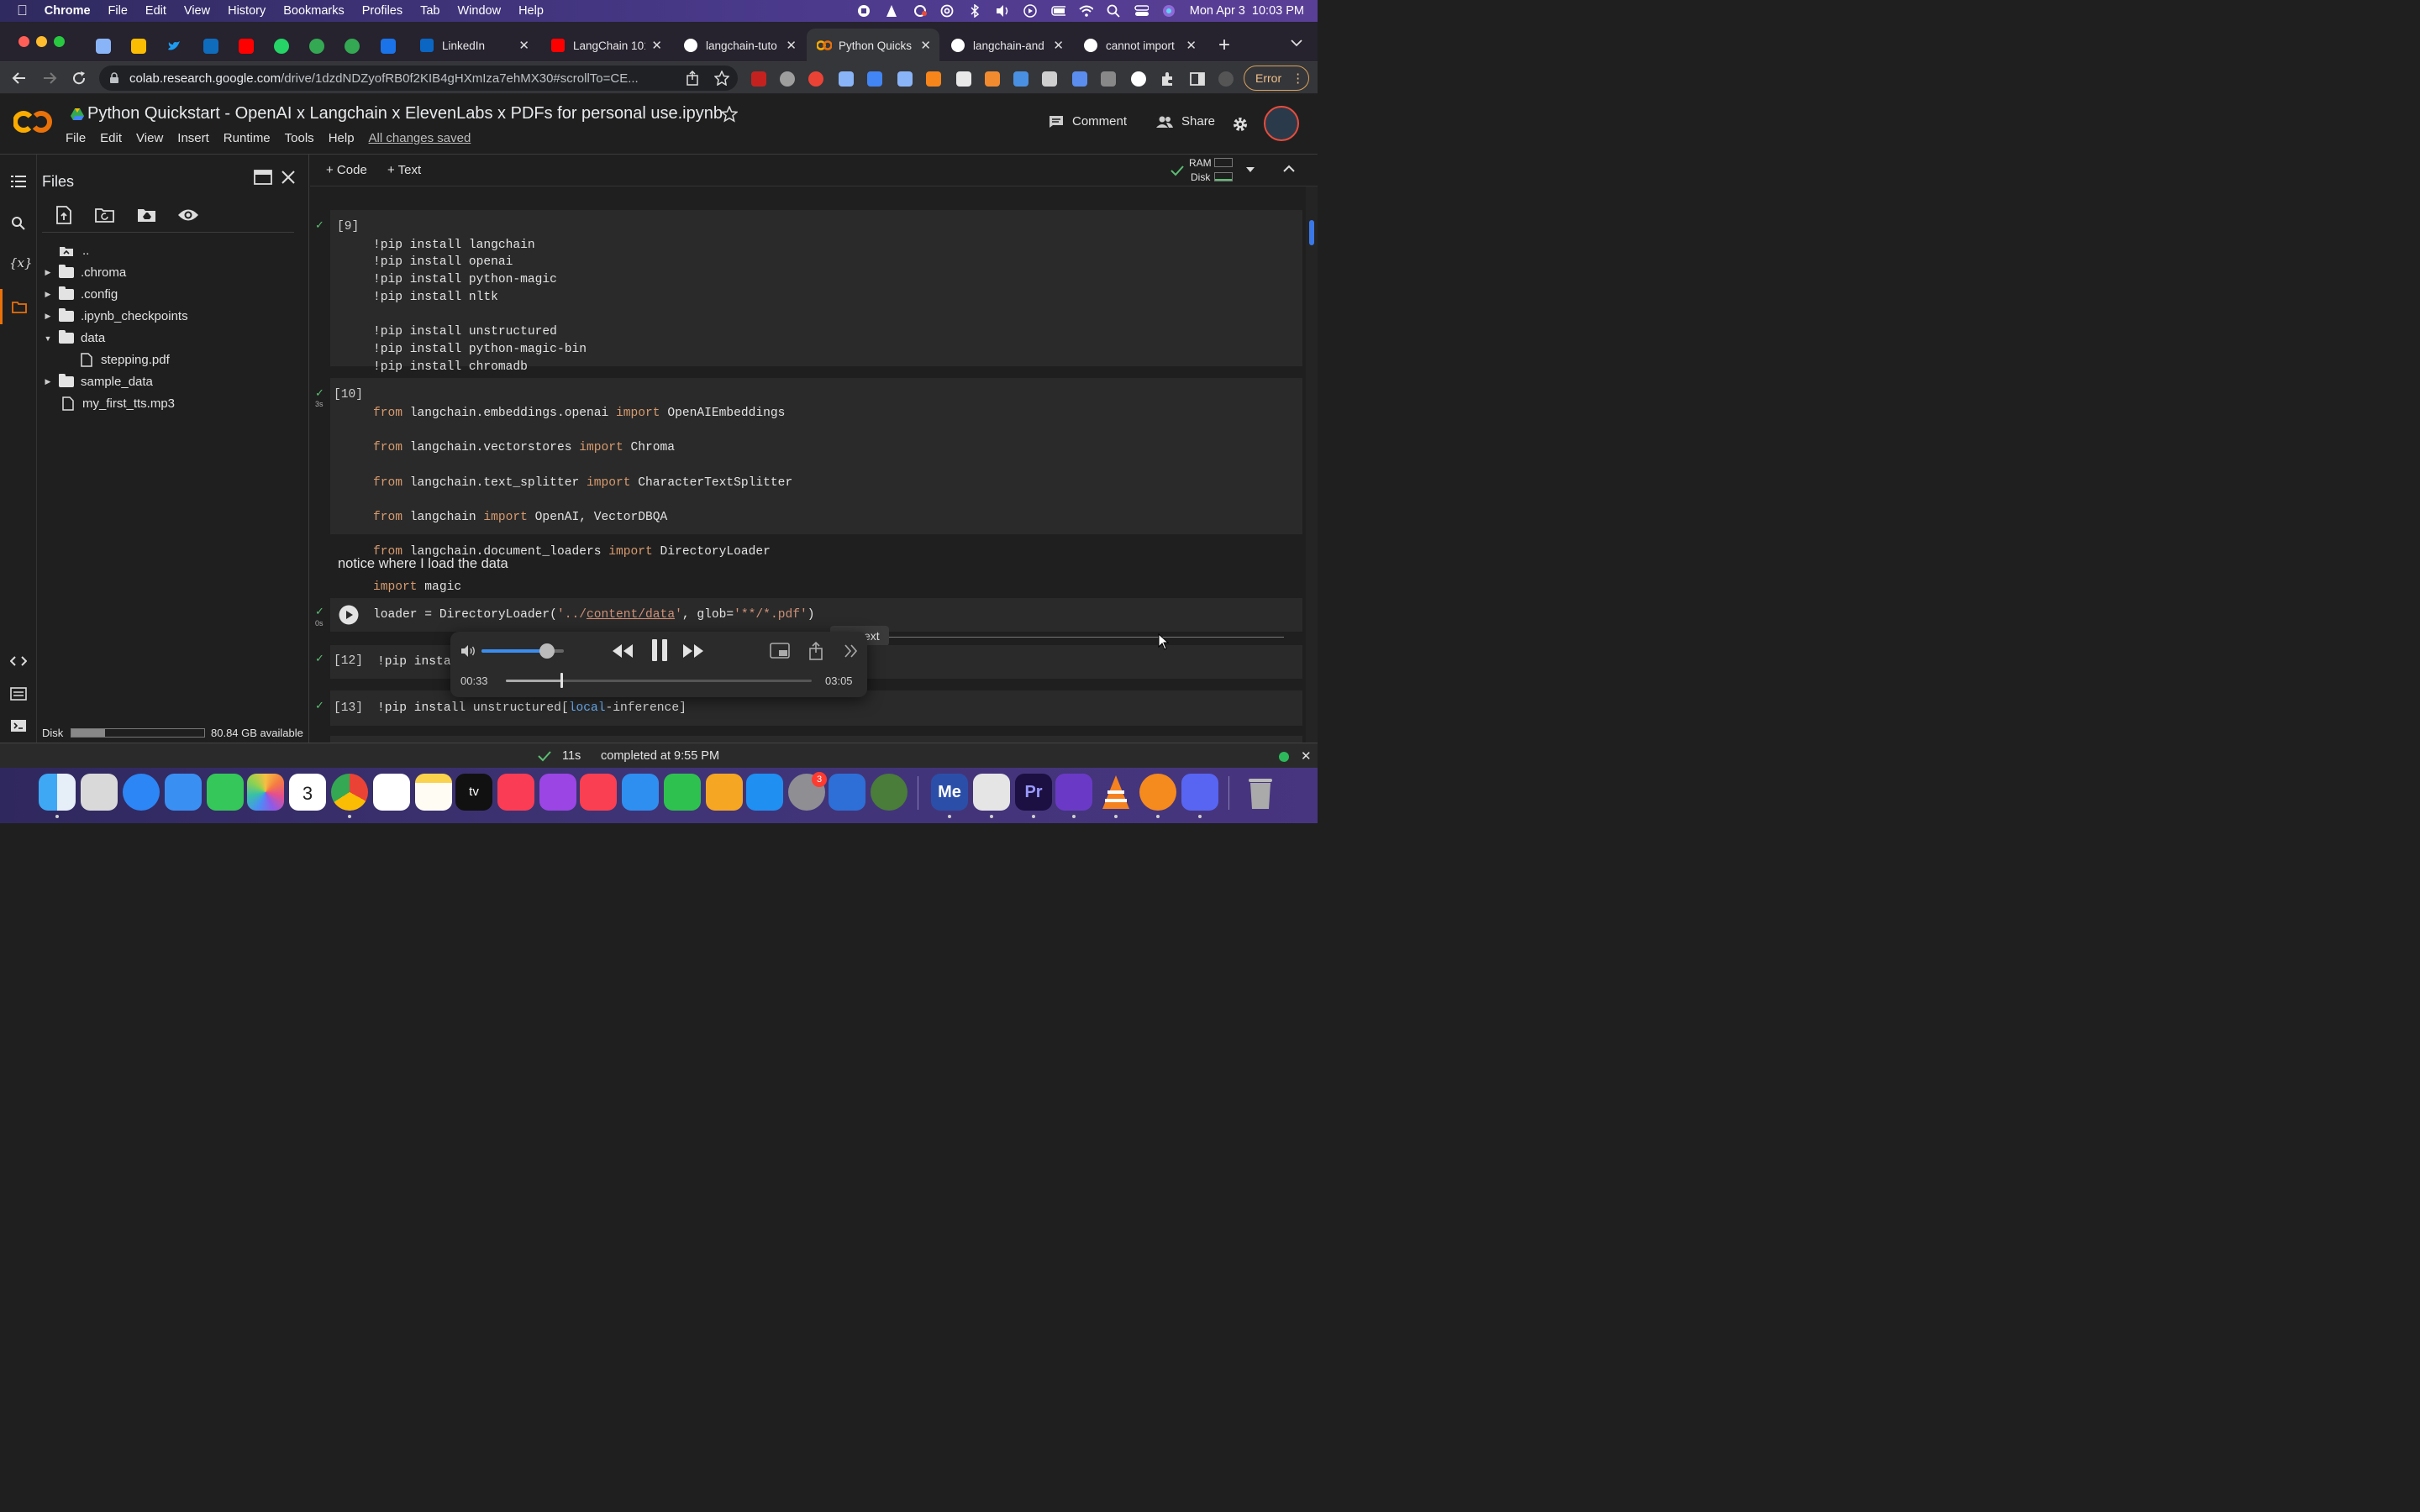  Describe the element at coordinates (1224, 45) in the screenshot. I see `new-tab-button: +` at that location.